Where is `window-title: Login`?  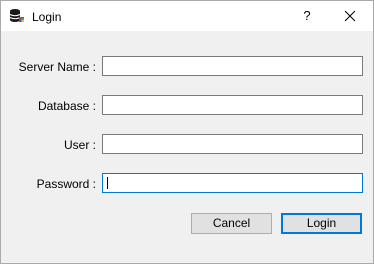 window-title: Login is located at coordinates (47, 17).